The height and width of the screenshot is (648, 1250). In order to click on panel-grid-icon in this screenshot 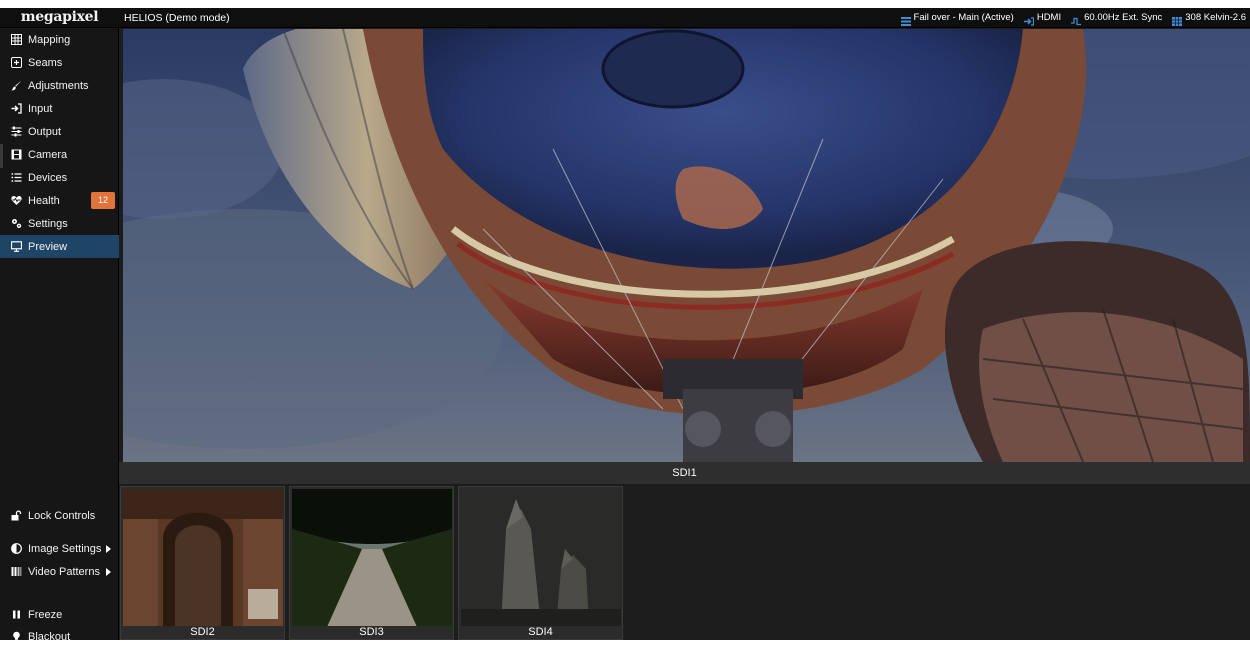, I will do `click(1177, 20)`.